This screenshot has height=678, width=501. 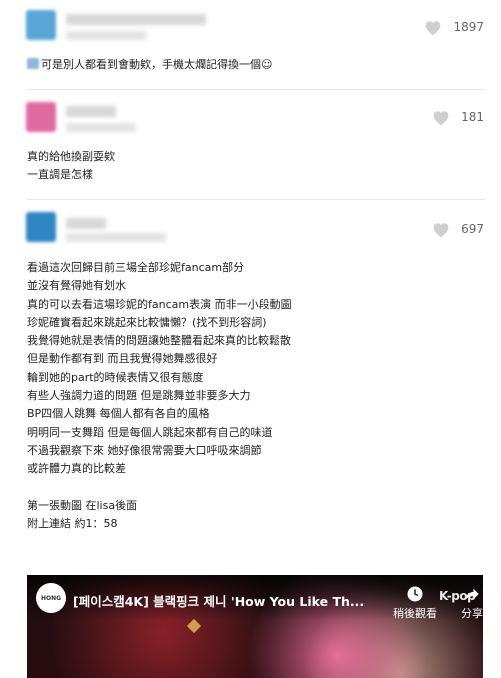 I want to click on comment-line: 第一張動圖 在lisa後面, so click(x=82, y=505).